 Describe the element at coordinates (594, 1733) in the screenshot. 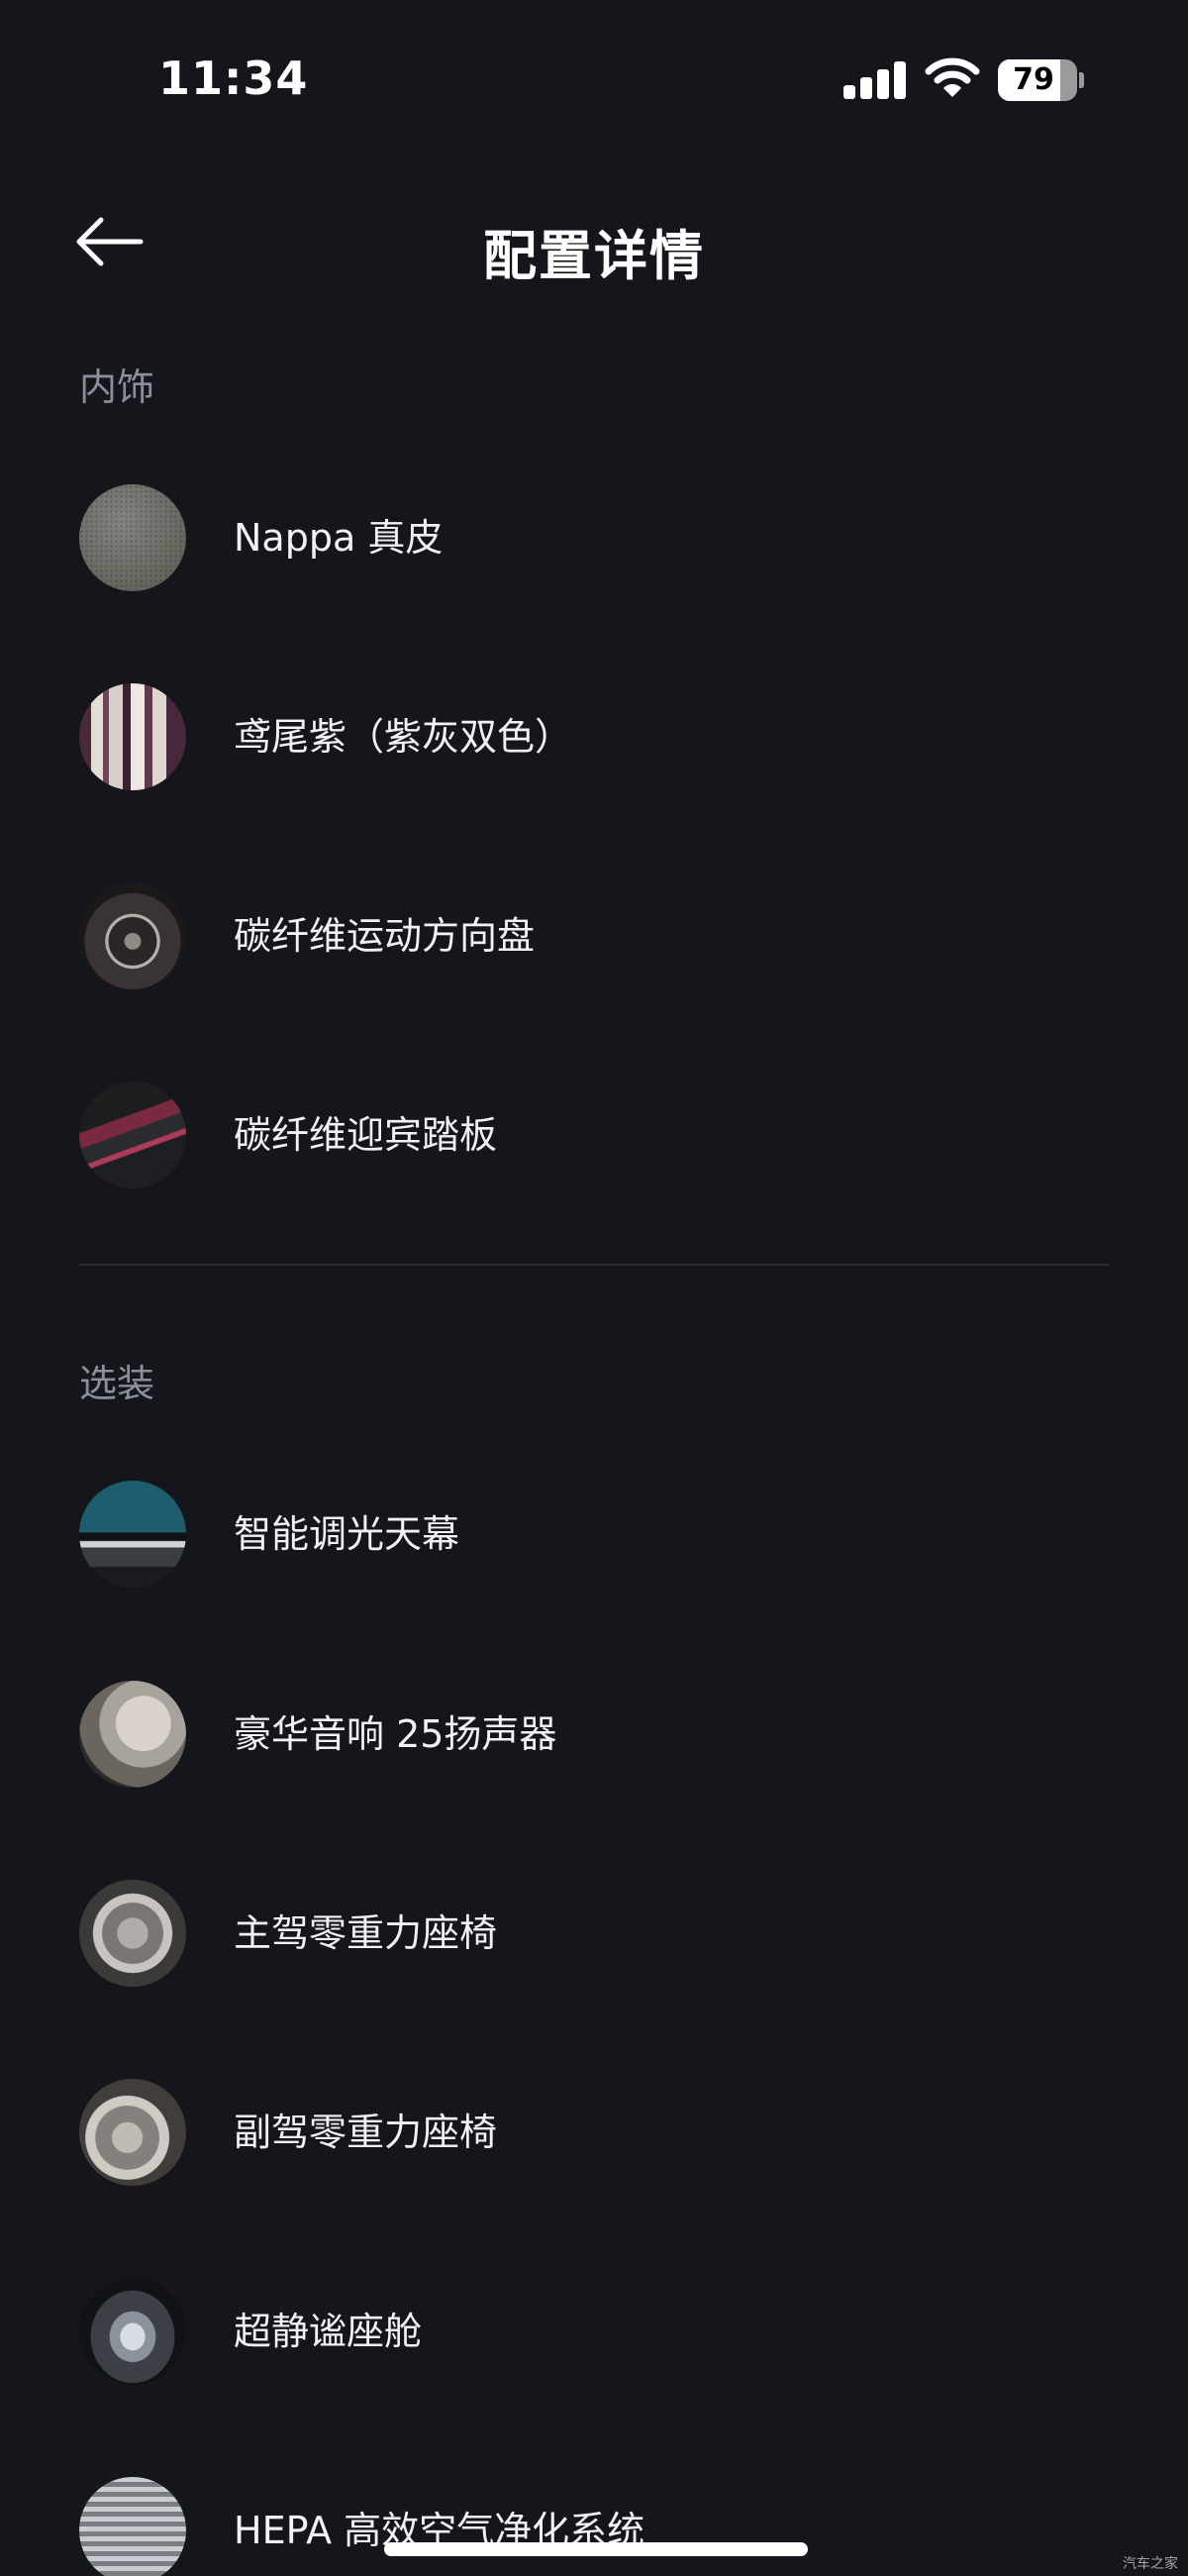

I see `list-item-premium-audio: 豪华音响 25扬声器` at that location.